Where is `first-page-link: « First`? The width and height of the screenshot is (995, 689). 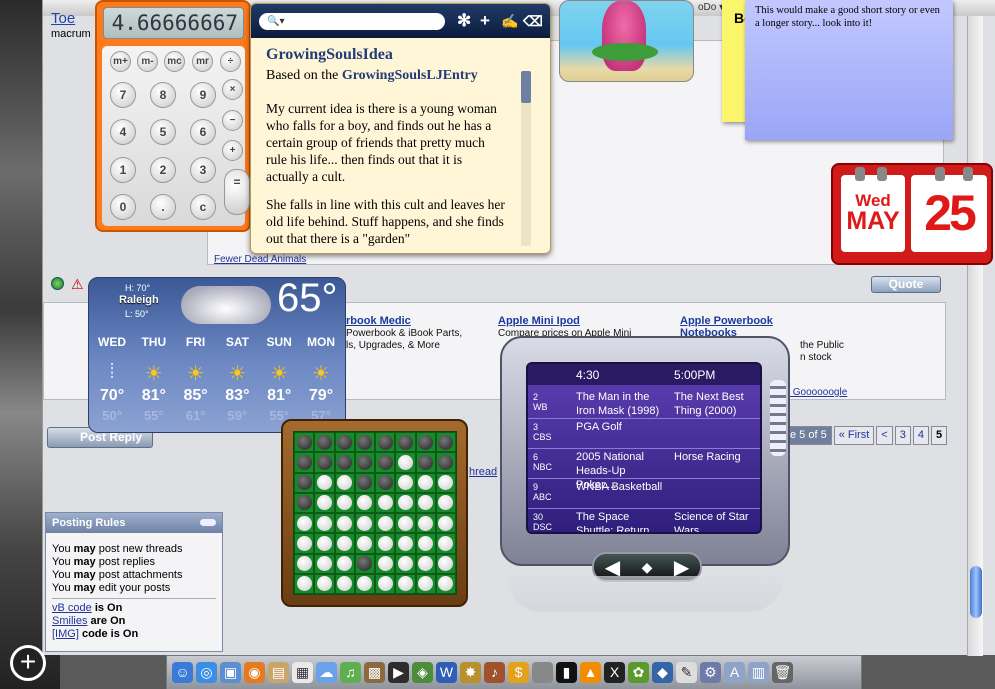
first-page-link: « First is located at coordinates (854, 435).